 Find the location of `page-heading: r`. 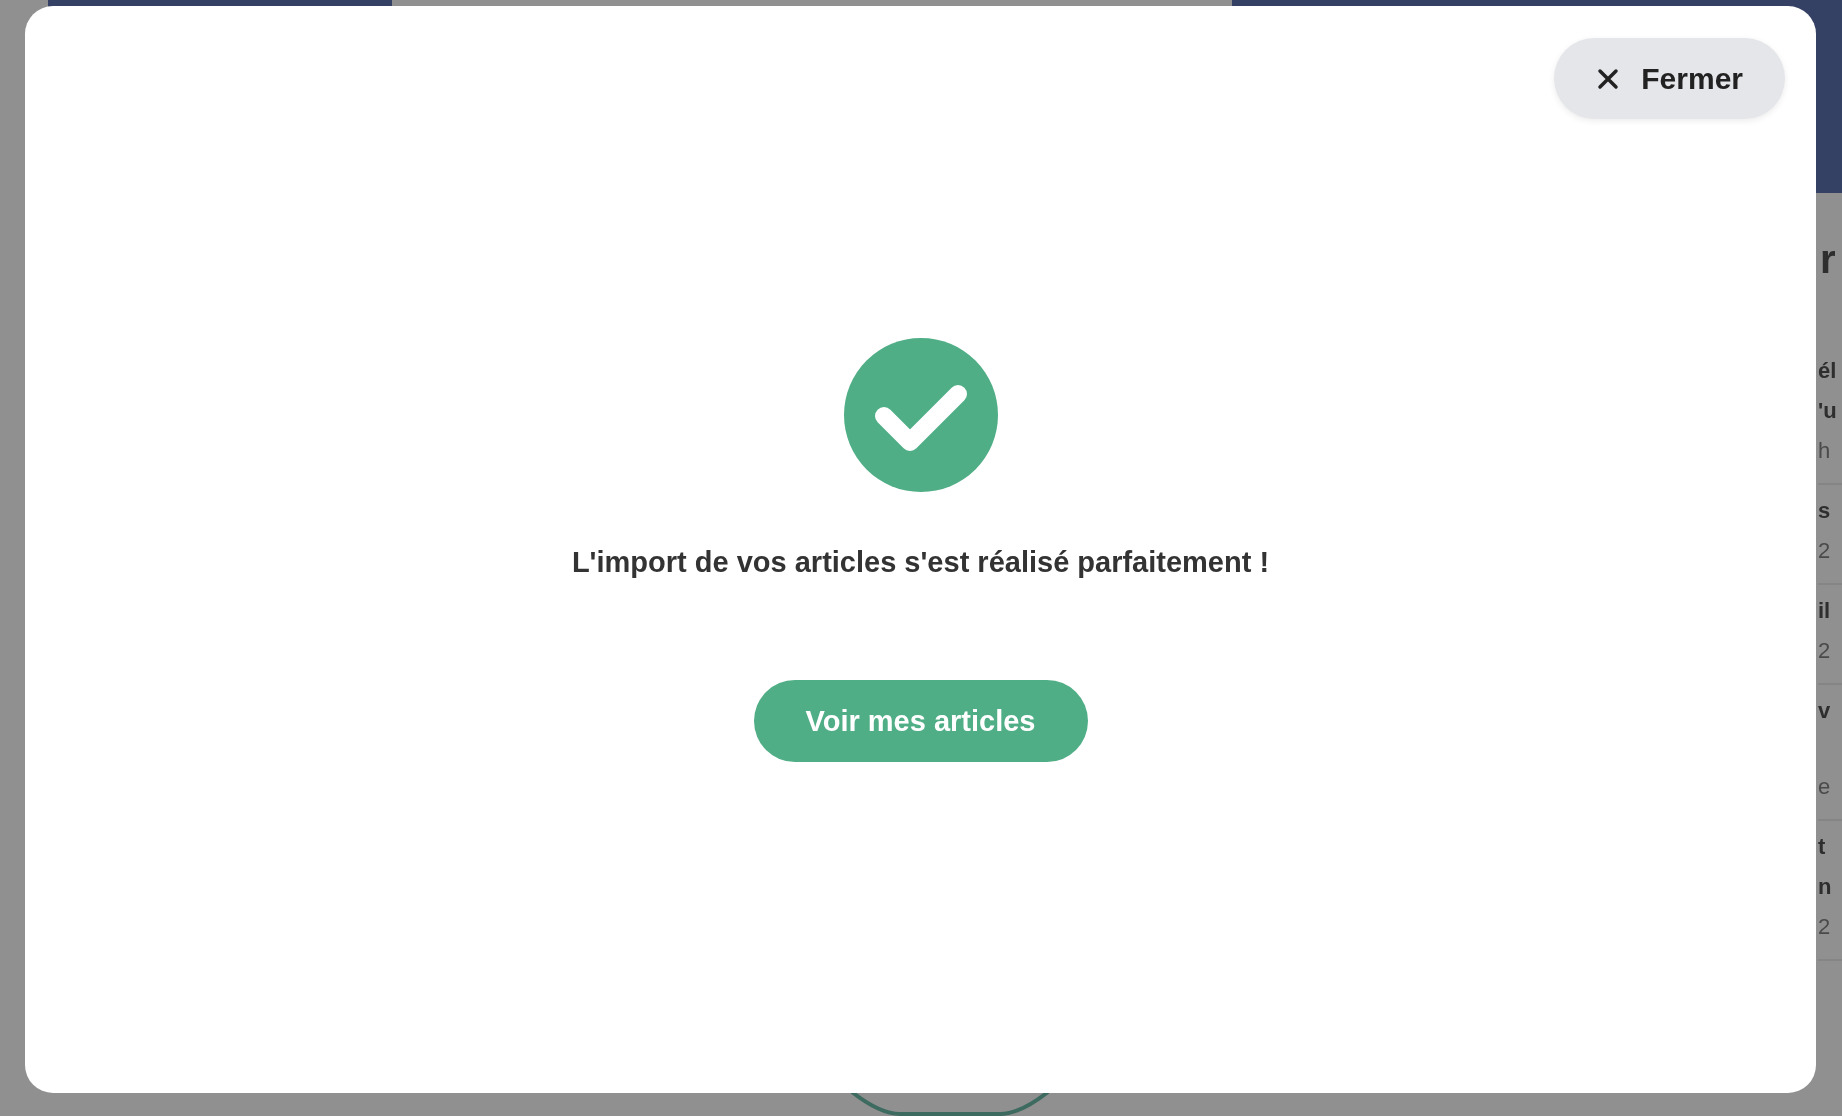

page-heading: r is located at coordinates (1828, 260).